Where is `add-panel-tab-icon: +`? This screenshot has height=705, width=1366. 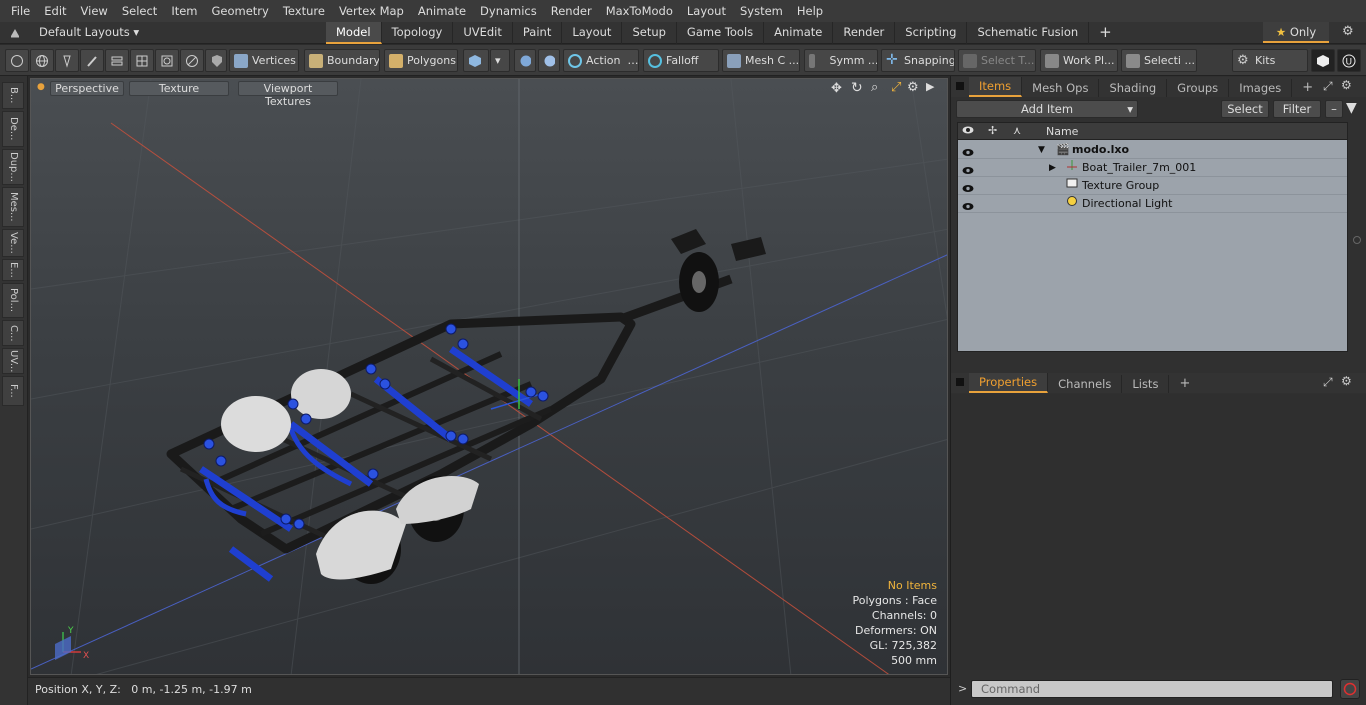 add-panel-tab-icon: + is located at coordinates (1184, 384).